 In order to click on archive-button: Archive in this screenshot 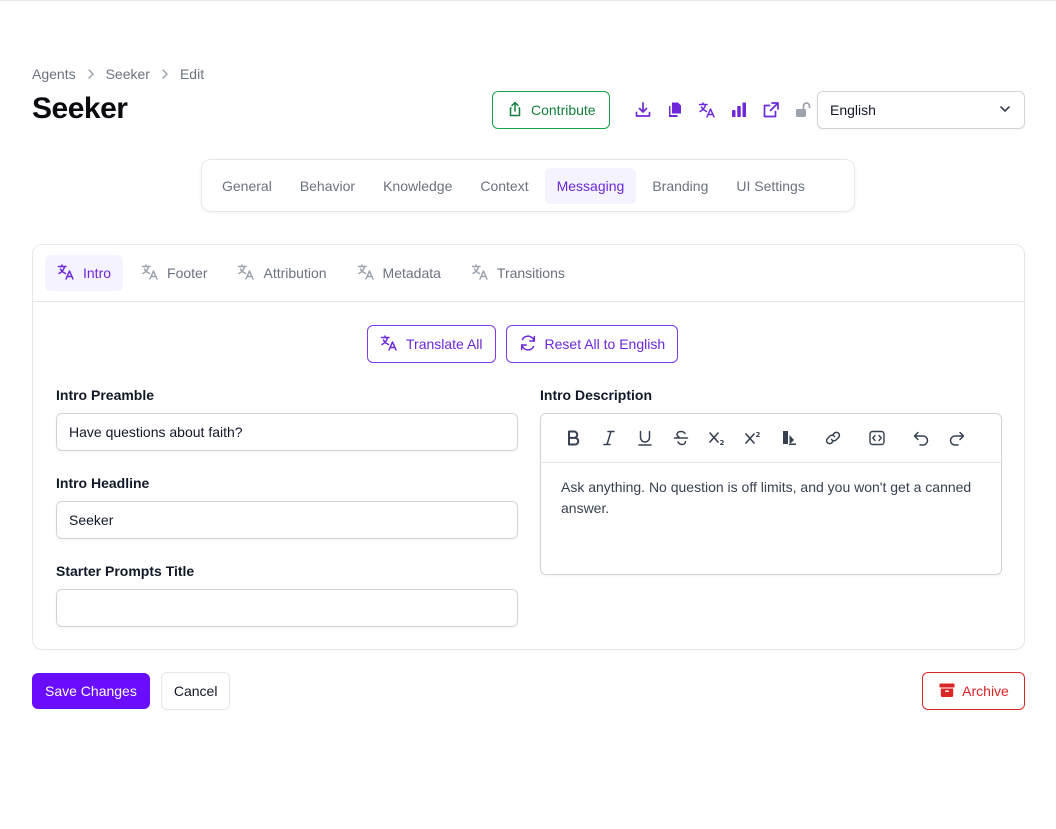, I will do `click(973, 691)`.